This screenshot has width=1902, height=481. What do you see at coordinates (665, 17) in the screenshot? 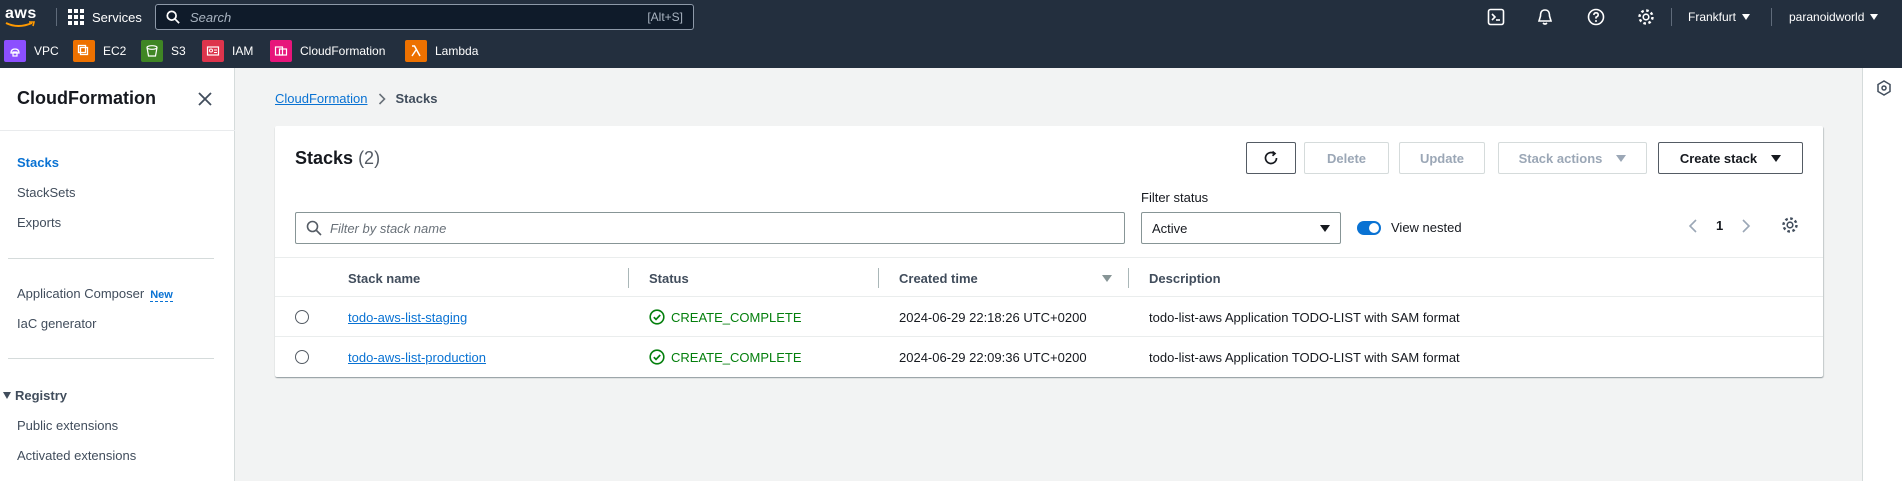
I see `search-shortcut: [Alt+S]` at bounding box center [665, 17].